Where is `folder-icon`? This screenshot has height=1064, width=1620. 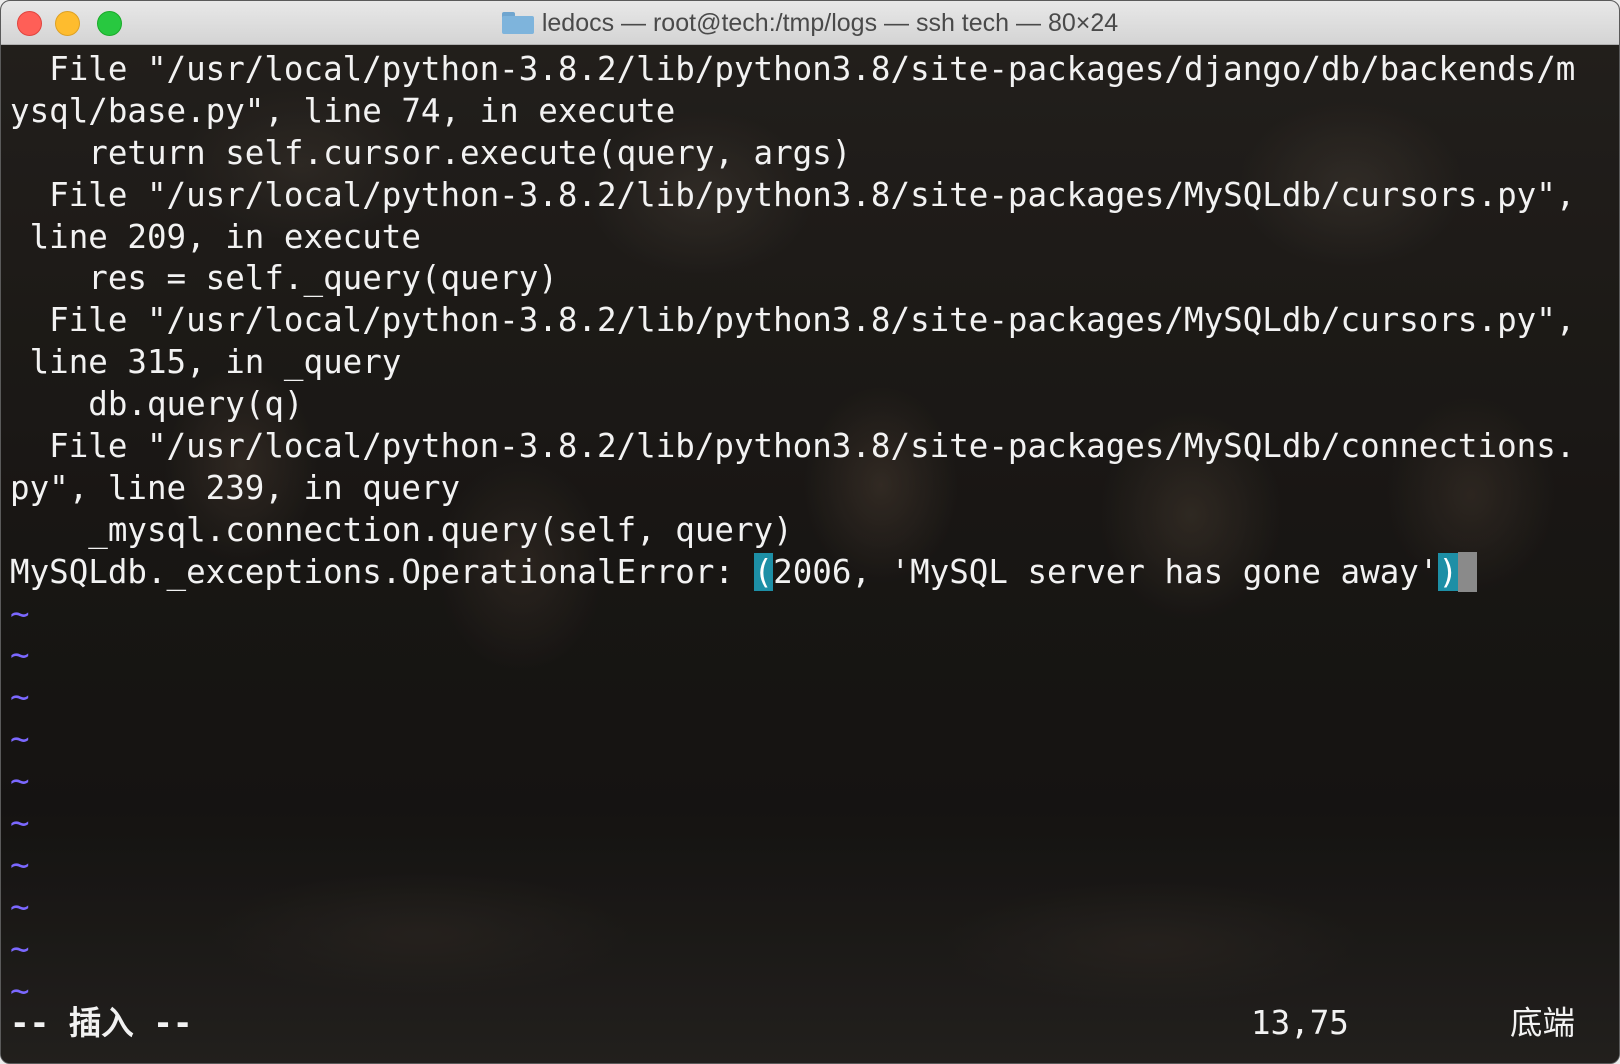
folder-icon is located at coordinates (517, 23).